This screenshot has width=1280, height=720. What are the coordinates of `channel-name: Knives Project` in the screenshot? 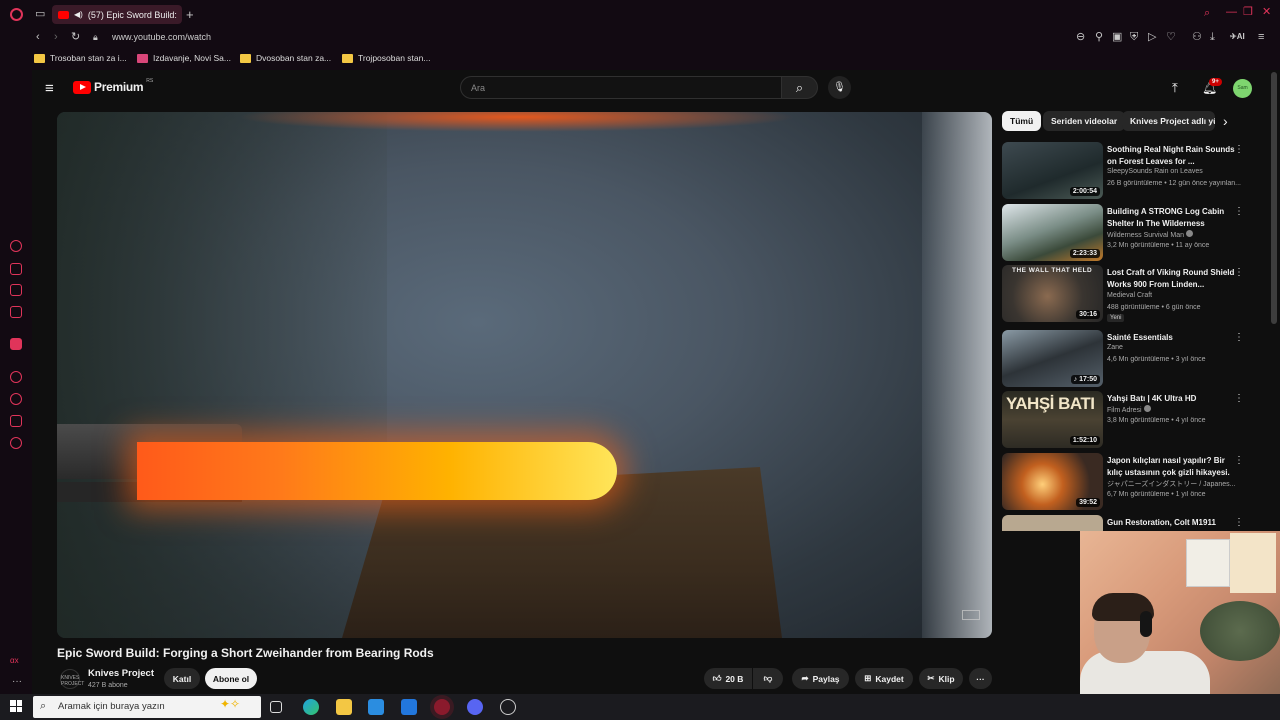 It's located at (121, 673).